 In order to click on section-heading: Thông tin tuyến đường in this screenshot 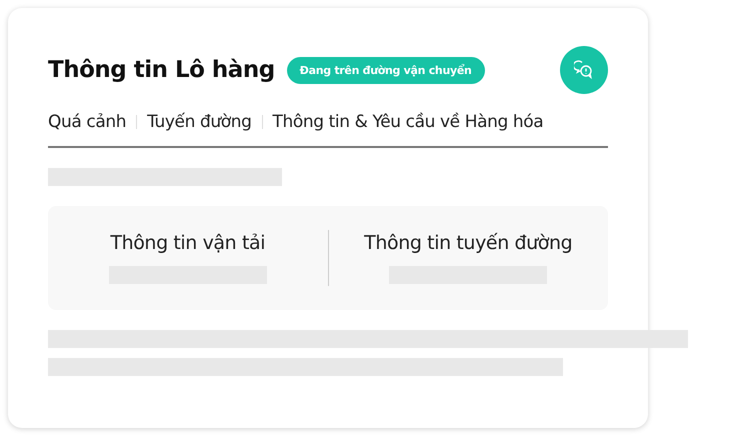, I will do `click(468, 243)`.